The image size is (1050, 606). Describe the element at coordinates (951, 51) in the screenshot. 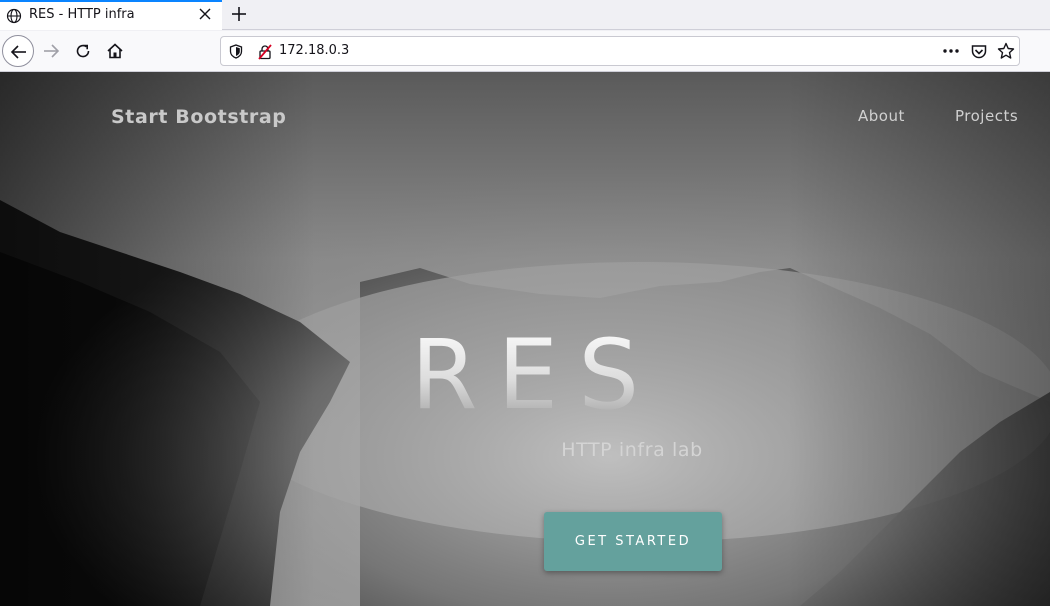

I see `more-dots-icon` at that location.